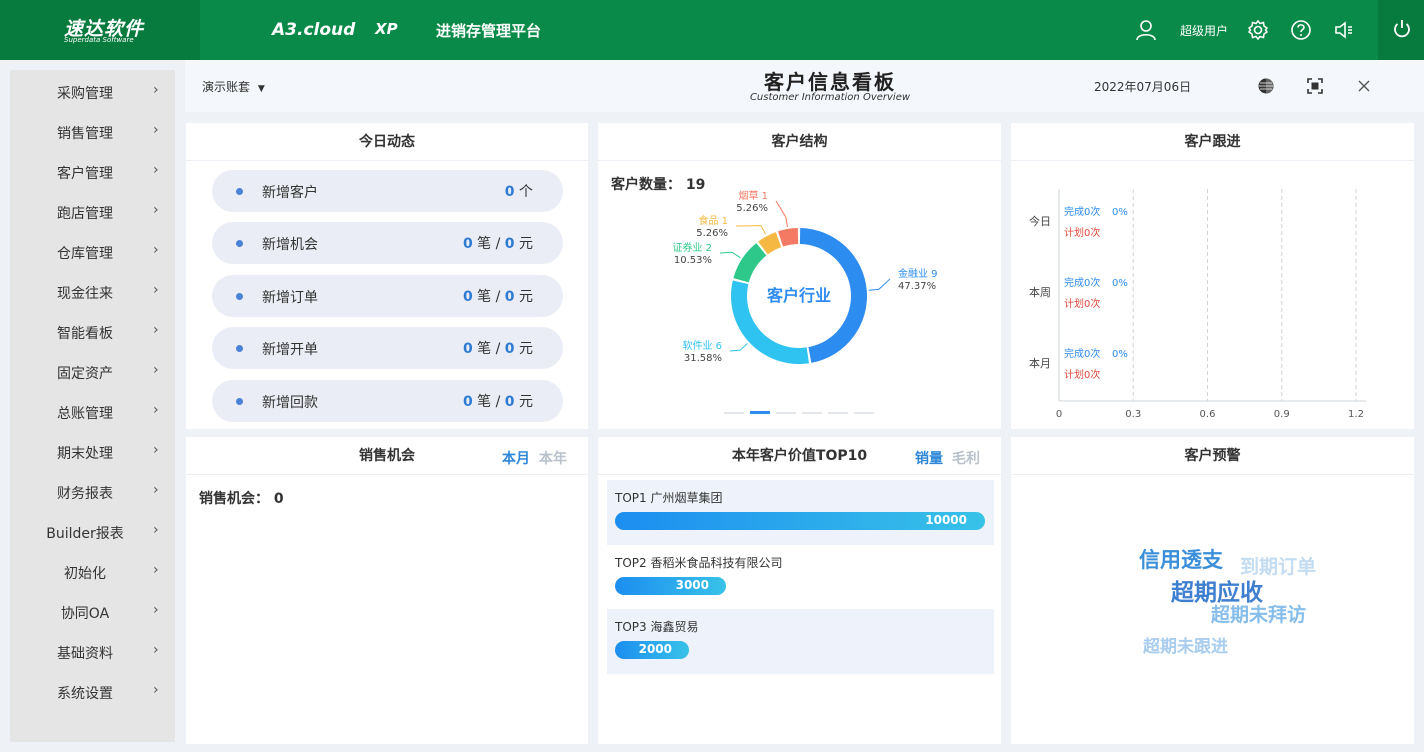 The image size is (1424, 752). Describe the element at coordinates (85, 694) in the screenshot. I see `sidebar-item-label: 系统设置` at that location.